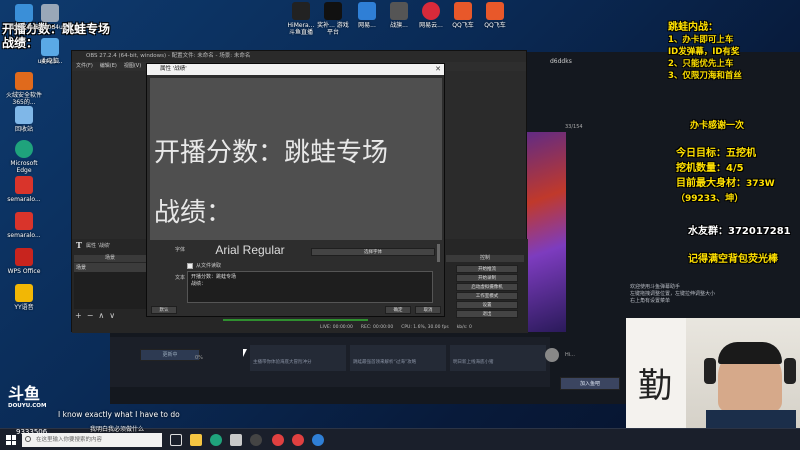 Image resolution: width=800 pixels, height=450 pixels. What do you see at coordinates (333, 19) in the screenshot?
I see `top-icon-2: 奖补... 游戏平台` at bounding box center [333, 19].